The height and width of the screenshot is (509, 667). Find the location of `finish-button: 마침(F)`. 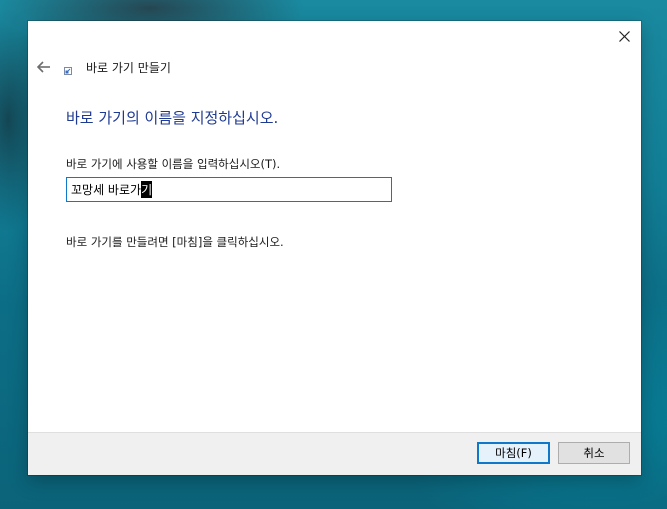

finish-button: 마침(F) is located at coordinates (513, 453).